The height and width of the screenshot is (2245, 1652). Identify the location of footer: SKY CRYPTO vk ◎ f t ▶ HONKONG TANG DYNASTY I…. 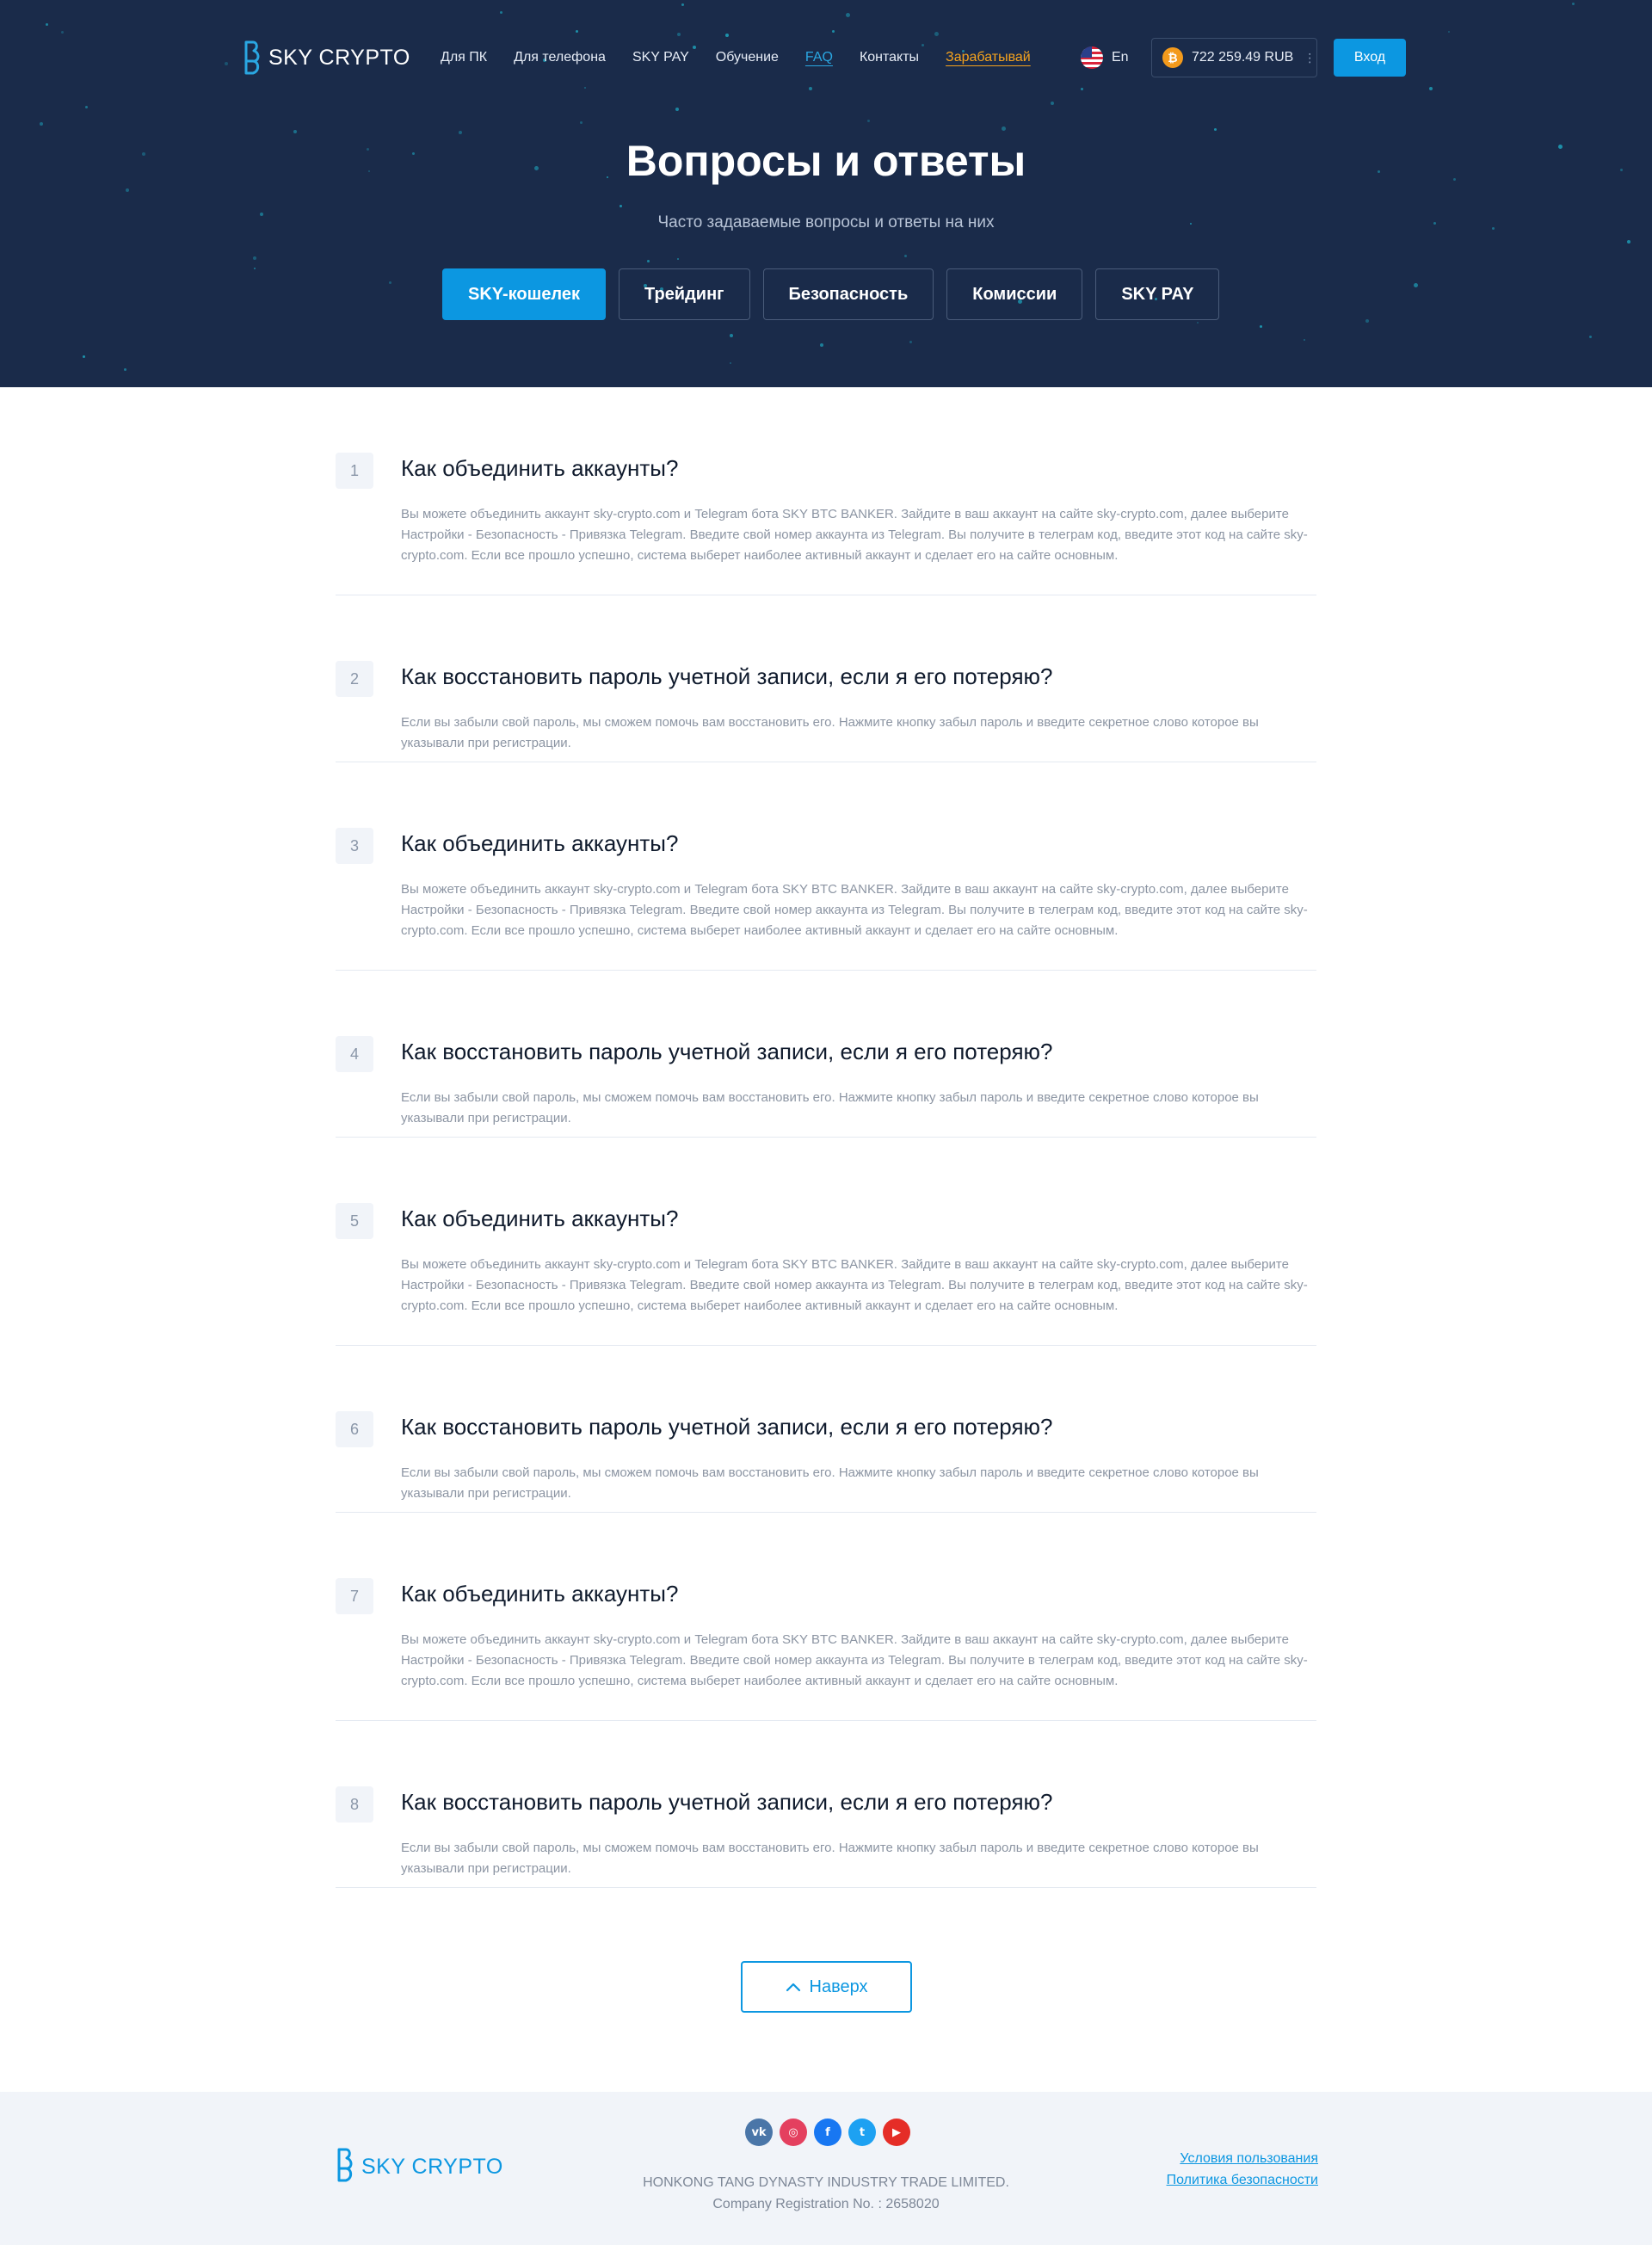
(826, 2168).